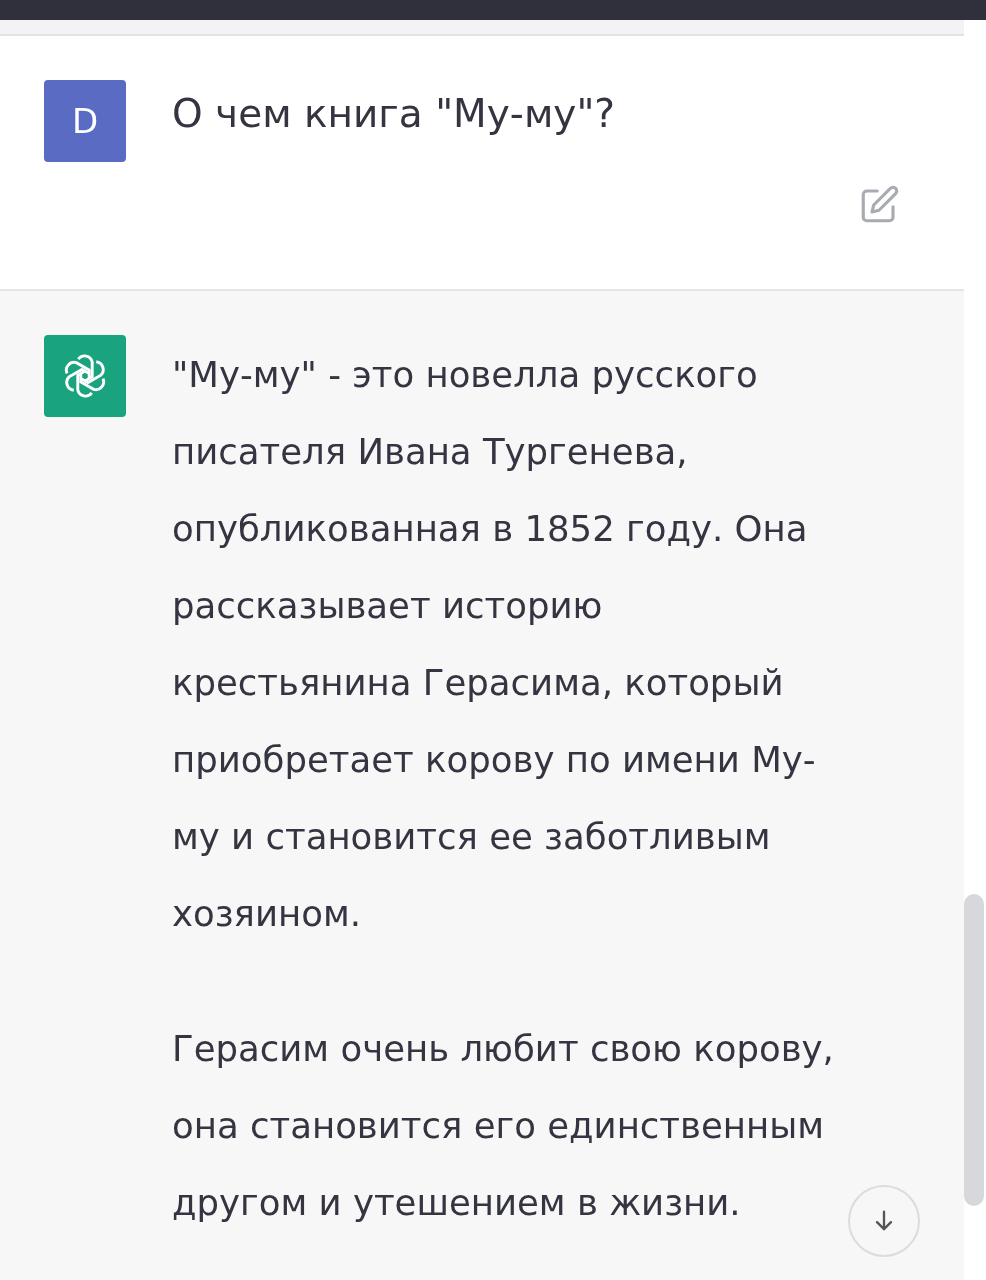  What do you see at coordinates (503, 1126) in the screenshot?
I see `response-paragraph: Герасим очень любит свою корову, она становится его единственным другом и утешением в жизни.` at bounding box center [503, 1126].